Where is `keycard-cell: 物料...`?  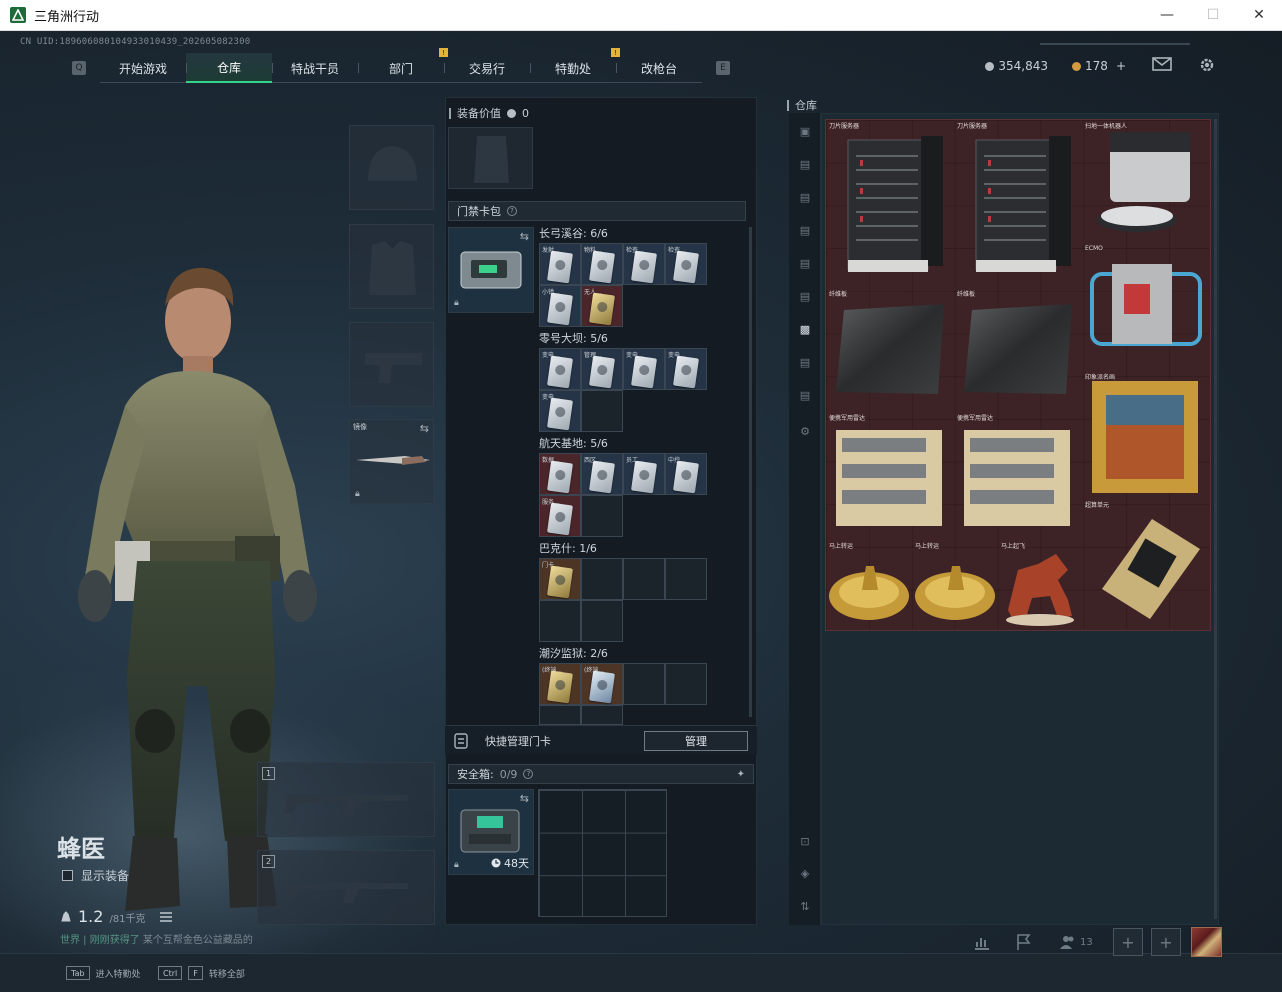 keycard-cell: 物料... is located at coordinates (602, 264).